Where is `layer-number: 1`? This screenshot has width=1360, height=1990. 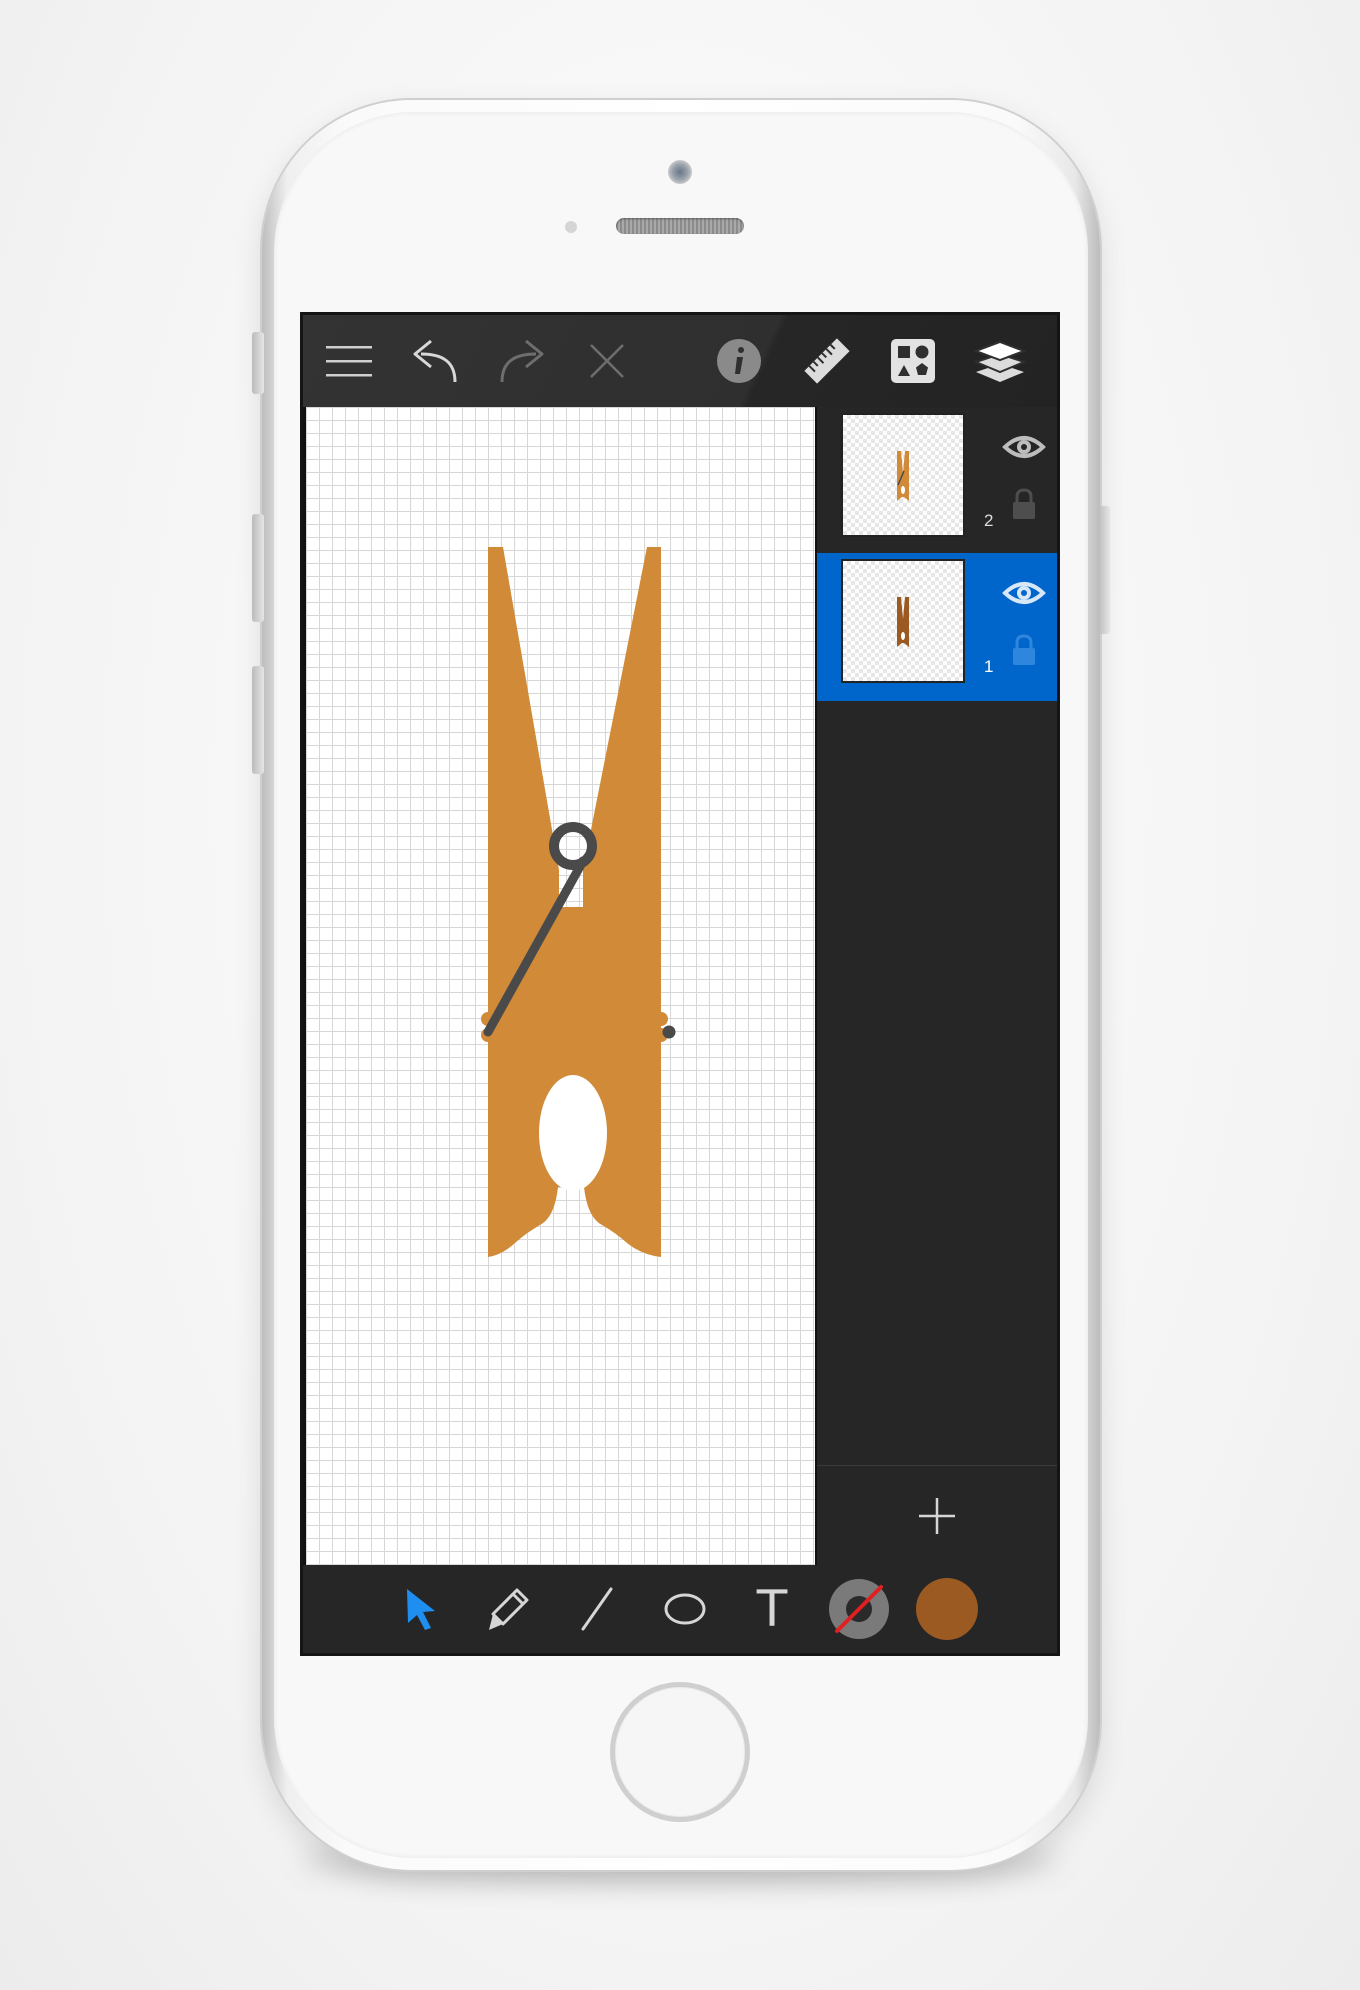 layer-number: 1 is located at coordinates (989, 666).